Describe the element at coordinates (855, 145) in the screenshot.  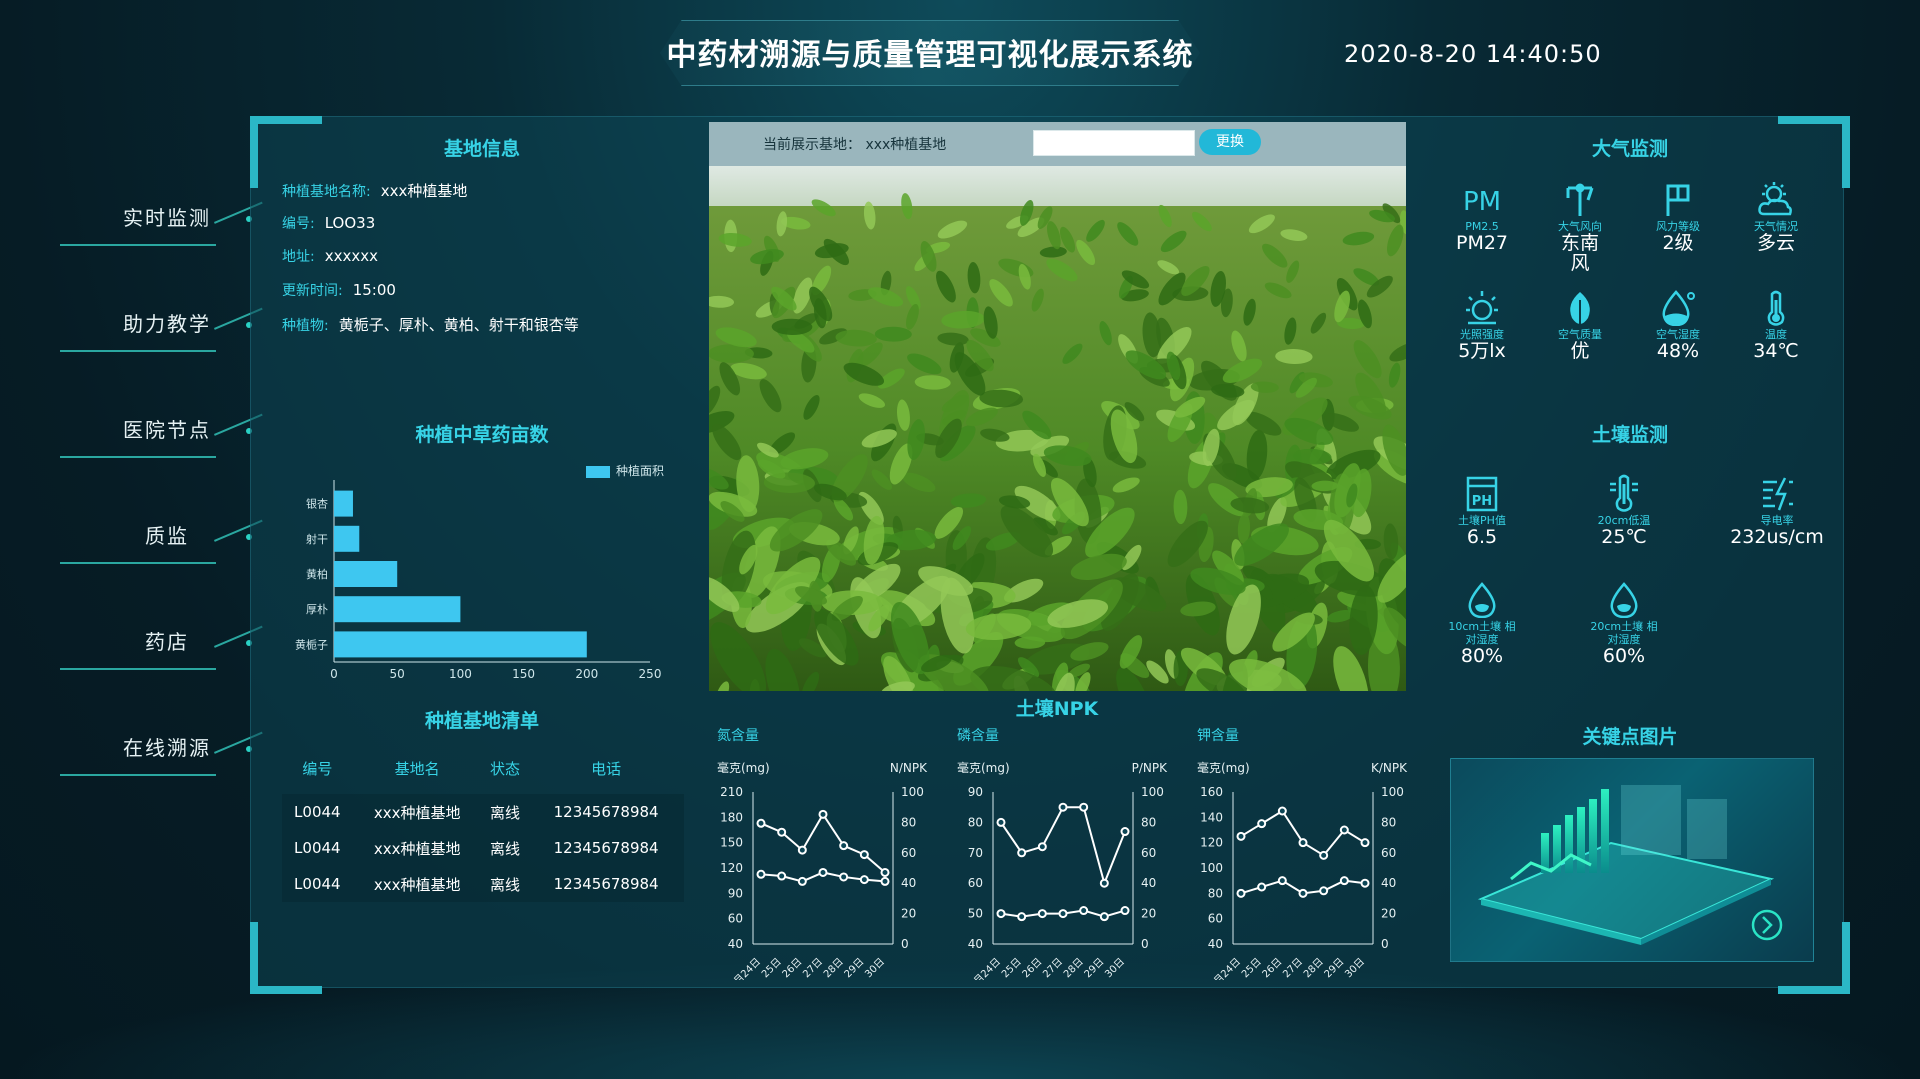
I see `current-base-label: 当前展示基地： xxx种植基地` at that location.